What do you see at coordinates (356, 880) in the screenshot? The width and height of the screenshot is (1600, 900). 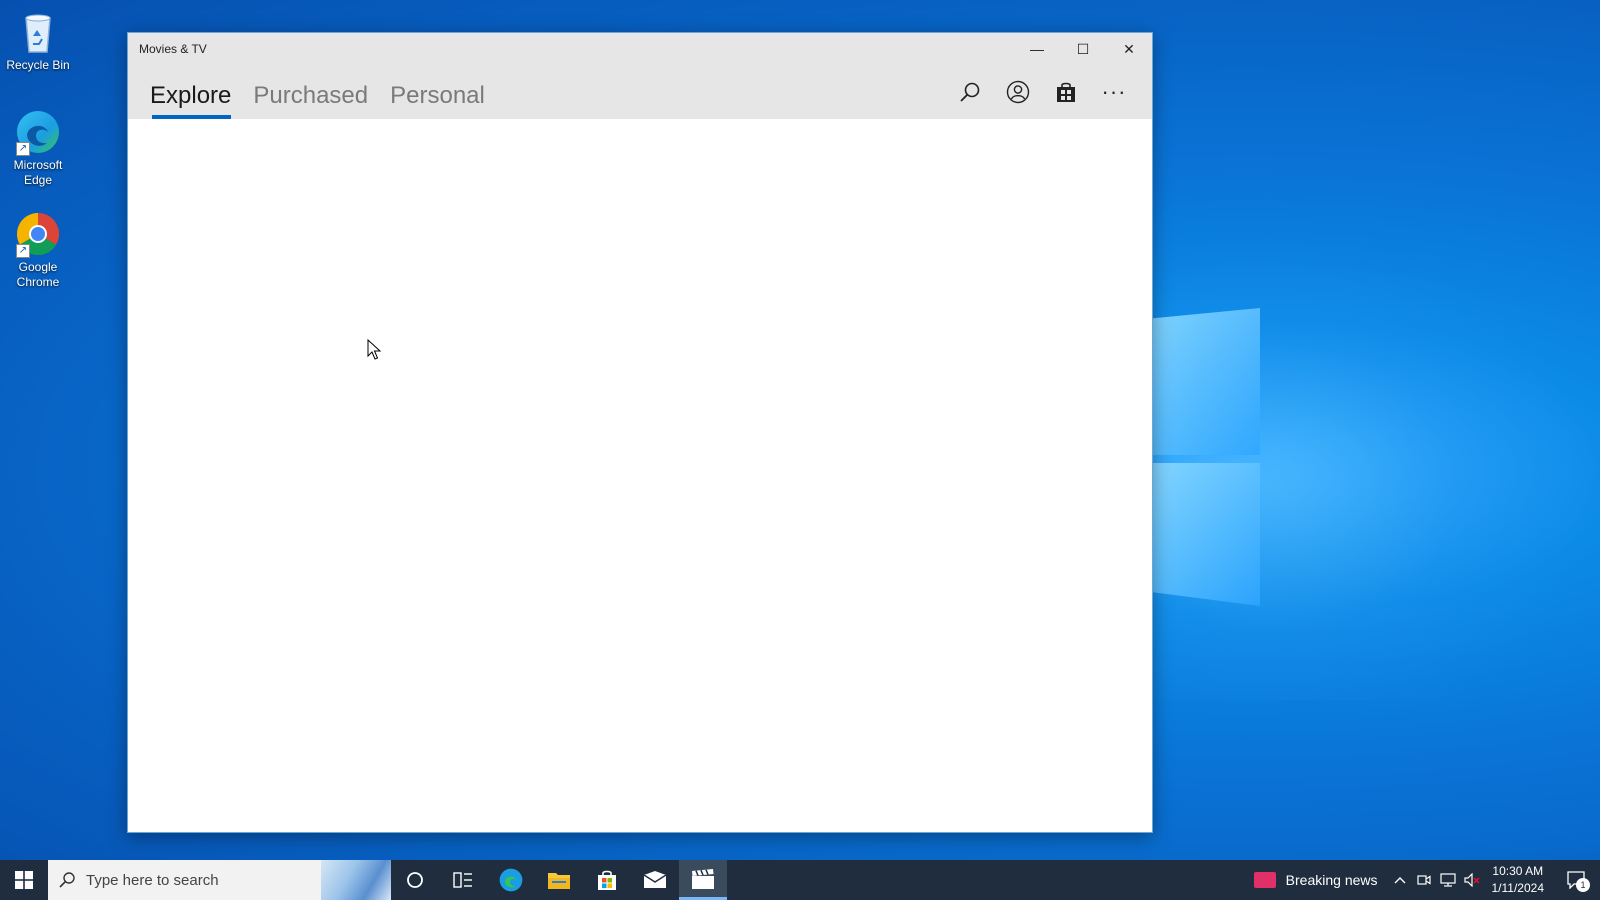 I see `search-highlight-image` at bounding box center [356, 880].